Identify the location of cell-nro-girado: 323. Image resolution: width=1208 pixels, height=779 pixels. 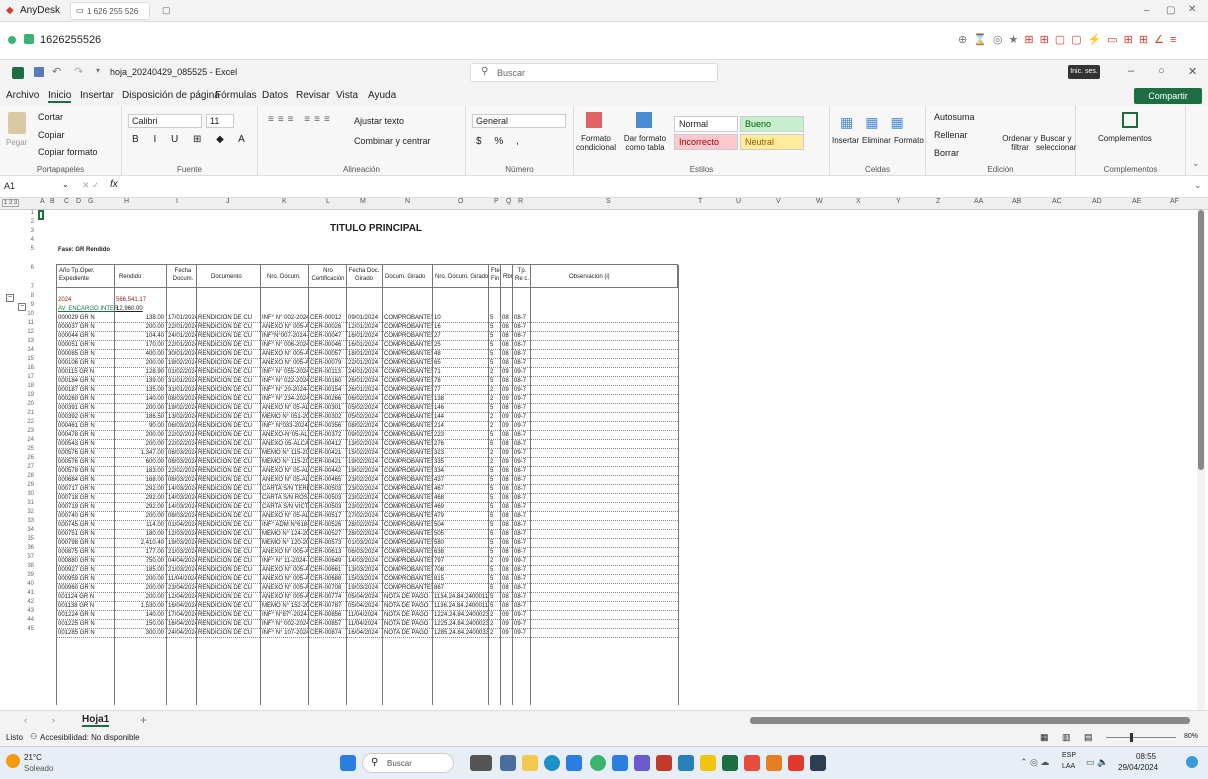
(461, 453).